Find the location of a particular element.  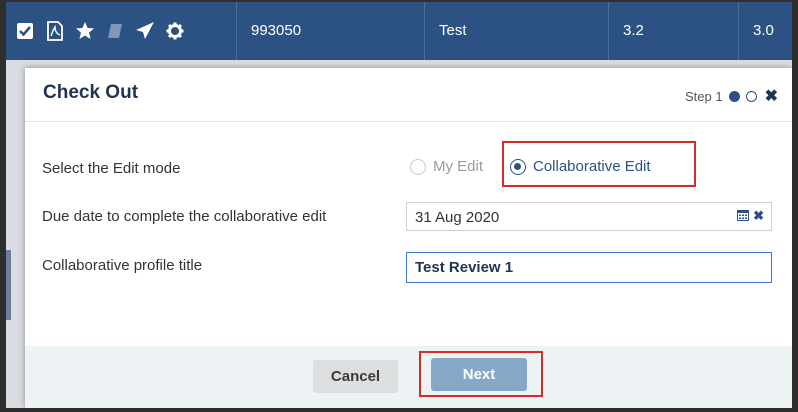

due-date-value: 31 Aug 2020 is located at coordinates (457, 217).